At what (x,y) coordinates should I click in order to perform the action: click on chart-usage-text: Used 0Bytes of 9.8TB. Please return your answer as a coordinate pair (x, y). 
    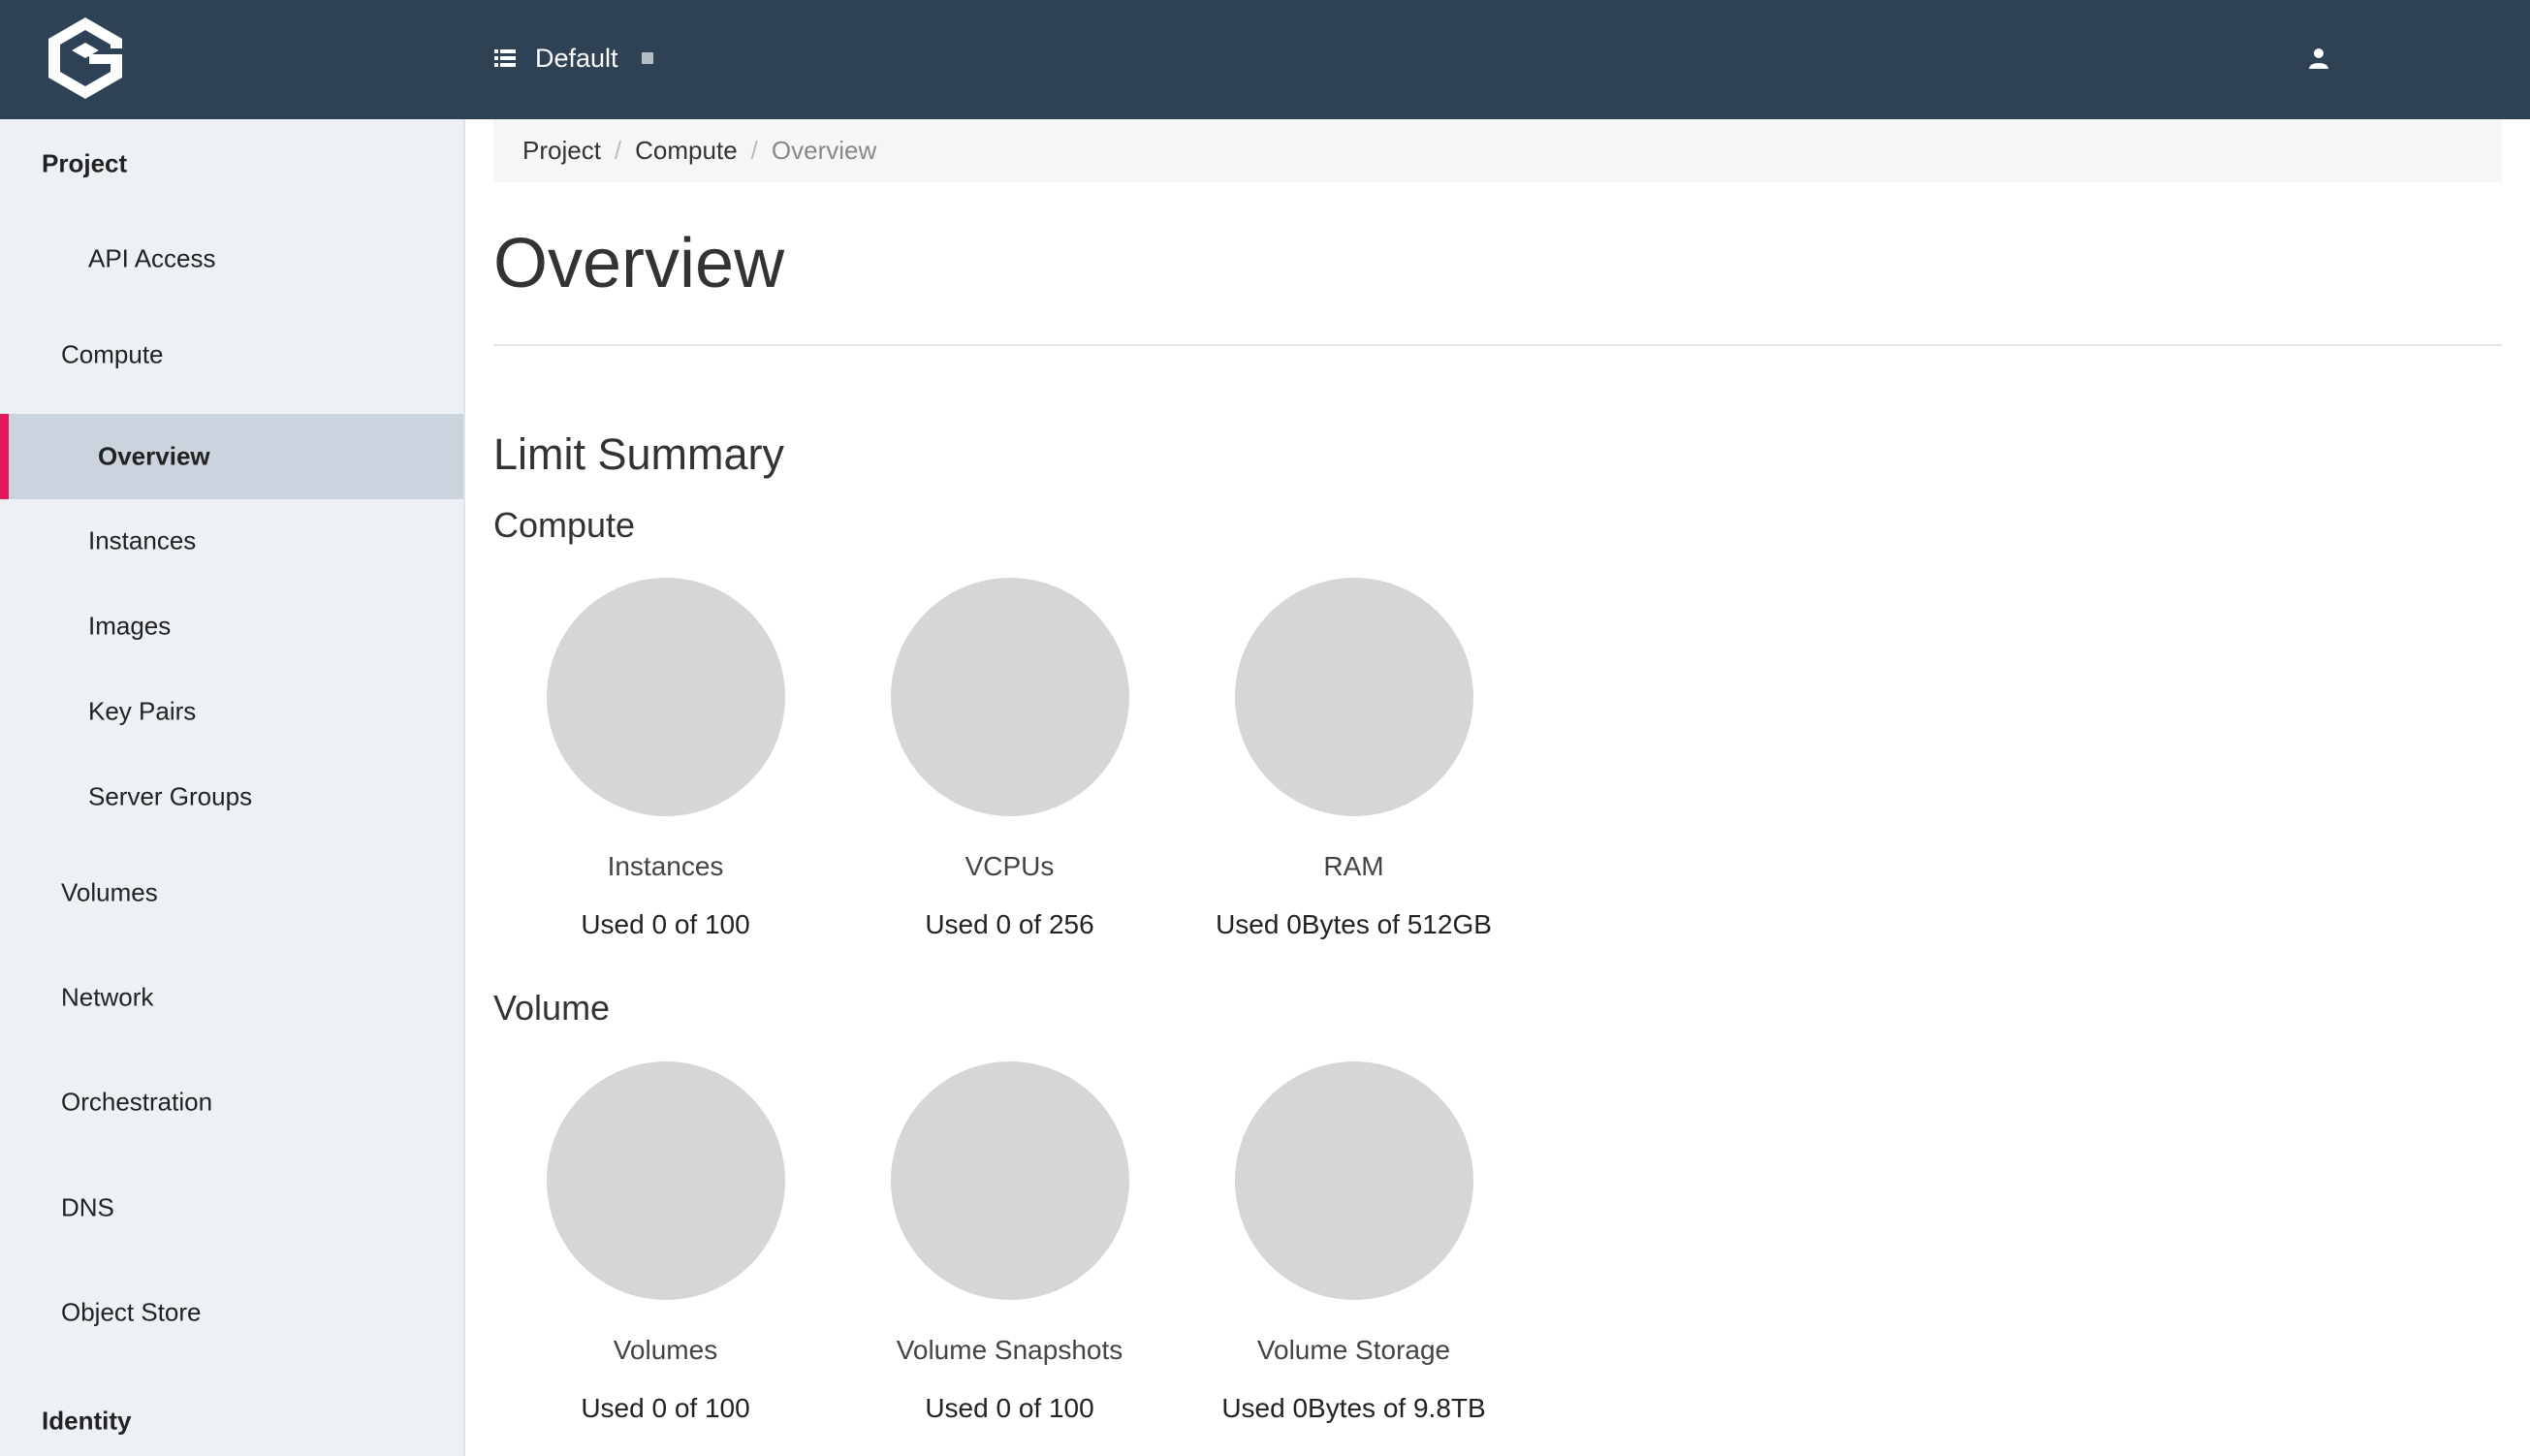
    Looking at the image, I should click on (1353, 1408).